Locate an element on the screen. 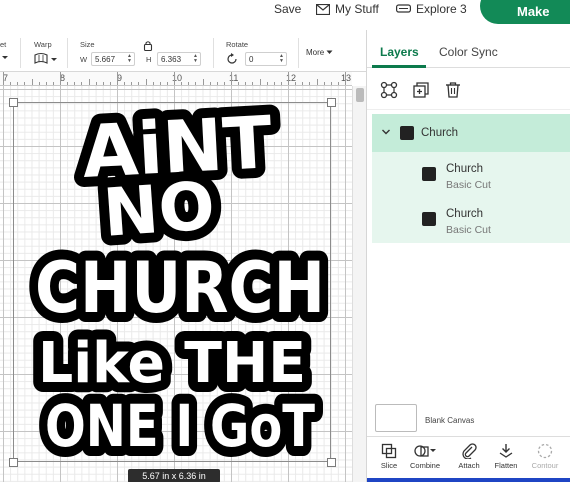 The height and width of the screenshot is (482, 570). attach-button: Attach is located at coordinates (469, 459).